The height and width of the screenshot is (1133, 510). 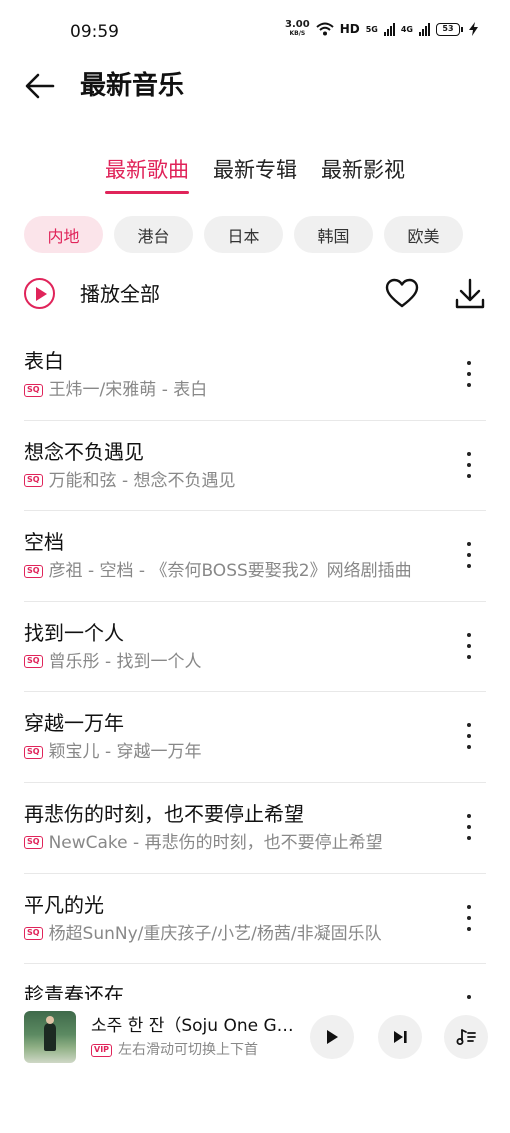 I want to click on region-chip-korea: 韩国, so click(x=333, y=234).